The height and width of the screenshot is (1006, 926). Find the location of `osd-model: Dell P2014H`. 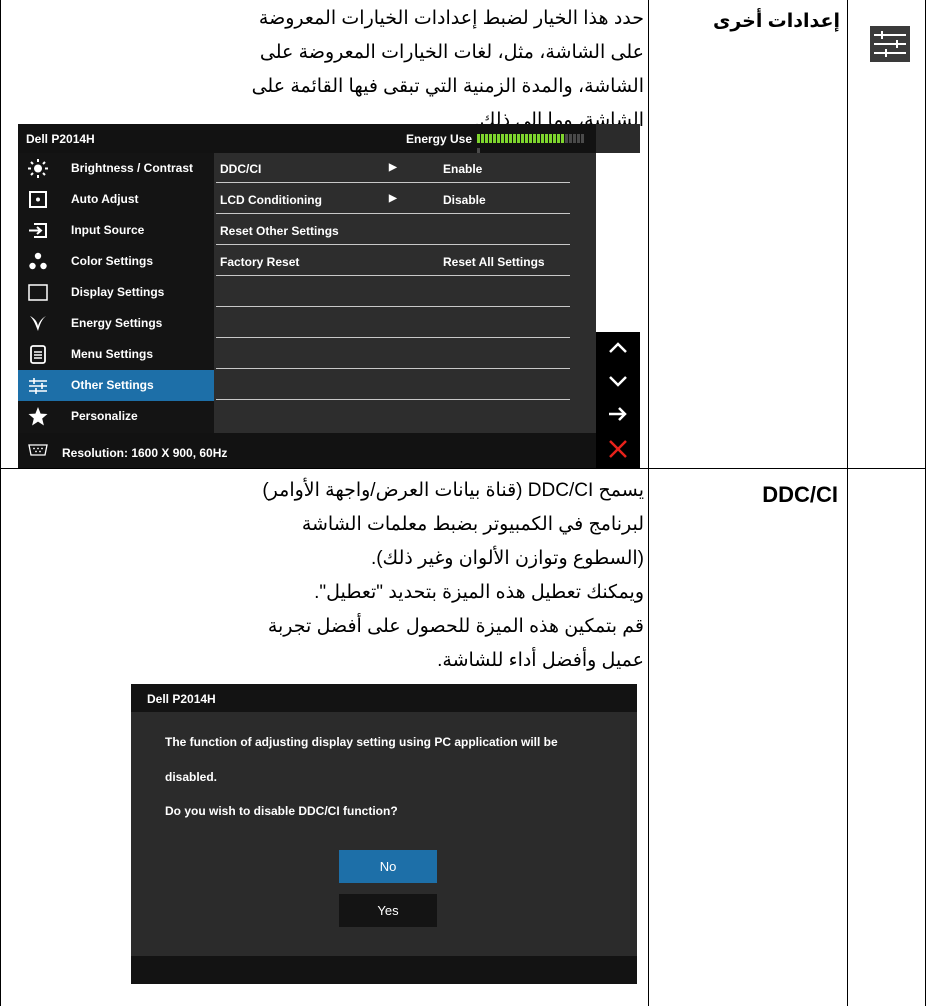

osd-model: Dell P2014H is located at coordinates (60, 139).